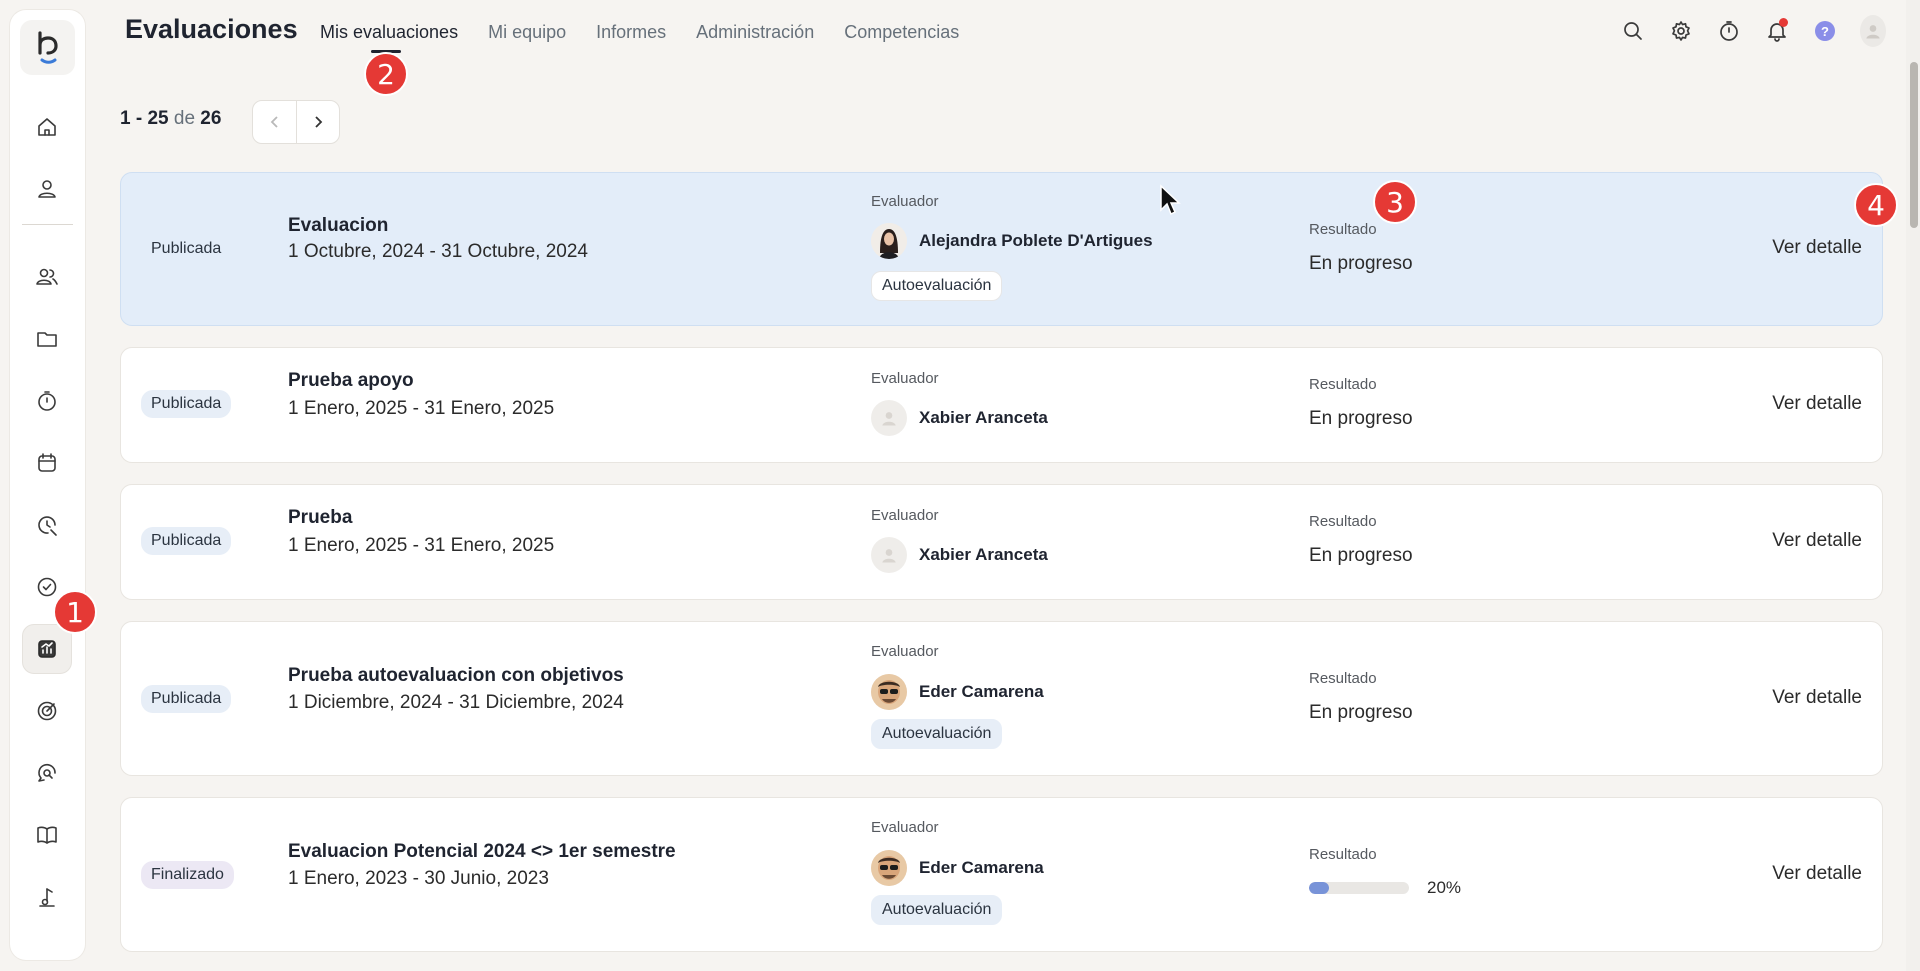  I want to click on tab-competencias: Competencias, so click(901, 32).